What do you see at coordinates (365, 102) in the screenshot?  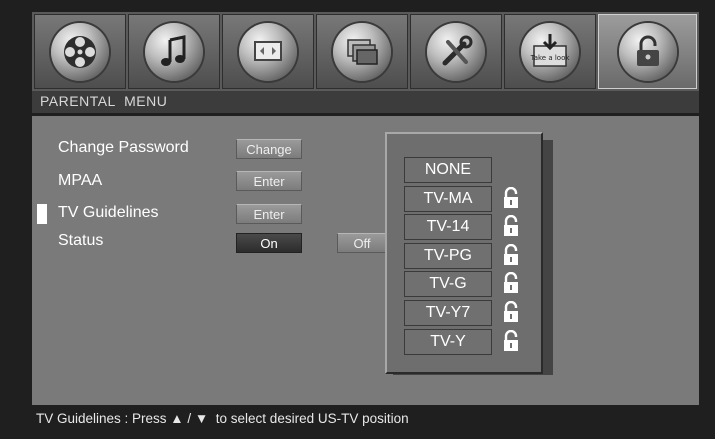 I see `menu-header: PARENTAL MENU` at bounding box center [365, 102].